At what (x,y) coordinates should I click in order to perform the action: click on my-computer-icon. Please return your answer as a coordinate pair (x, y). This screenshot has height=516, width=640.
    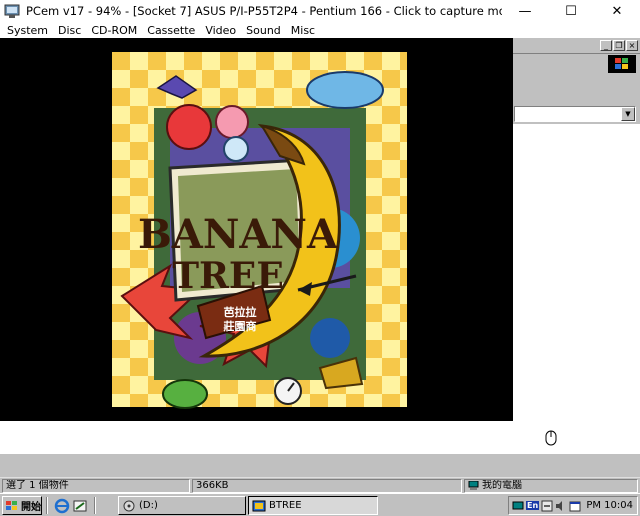
    Looking at the image, I should click on (473, 485).